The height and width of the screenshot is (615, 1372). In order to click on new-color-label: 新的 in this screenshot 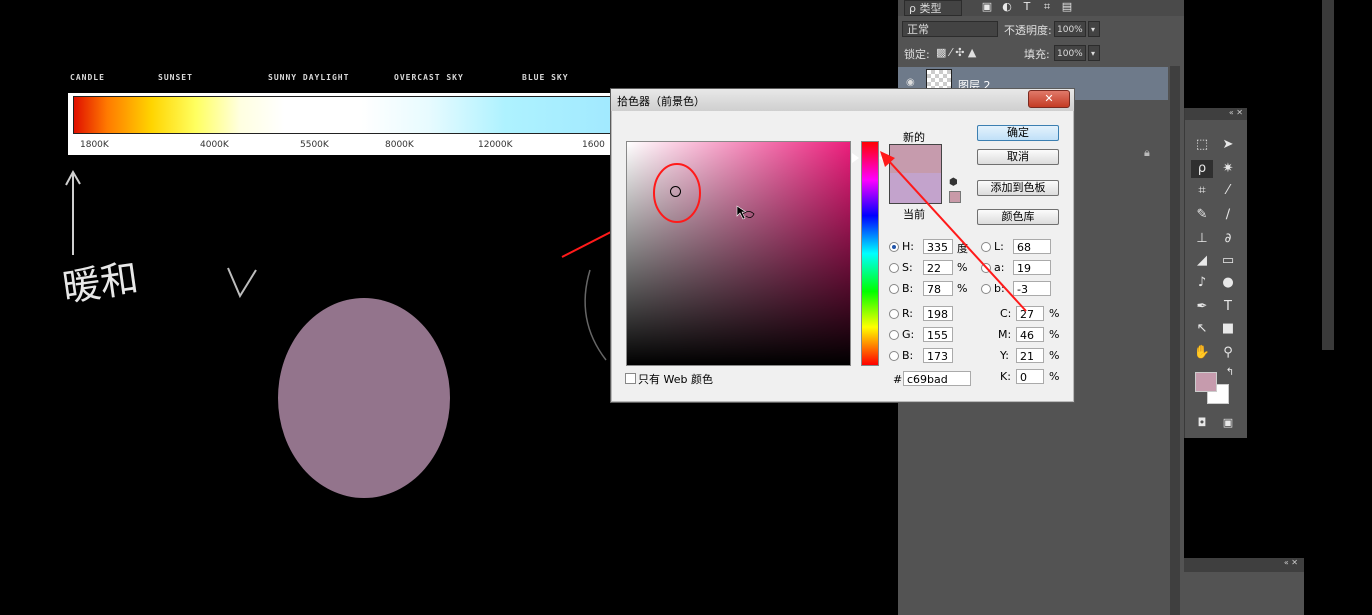, I will do `click(914, 137)`.